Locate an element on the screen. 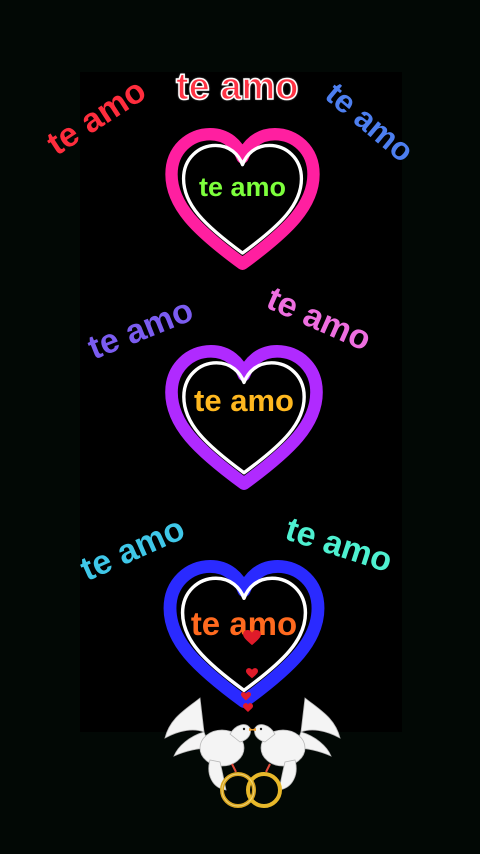 This screenshot has height=854, width=480. heart-2-label: te amo is located at coordinates (244, 400).